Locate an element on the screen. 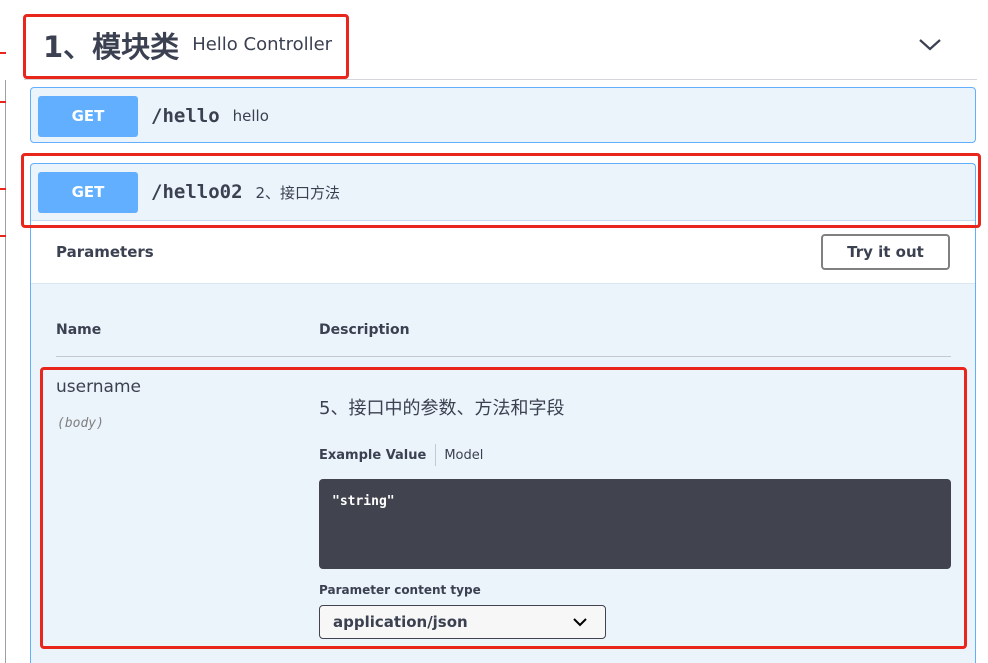 Image resolution: width=988 pixels, height=663 pixels. content-type-select: application/json is located at coordinates (462, 622).